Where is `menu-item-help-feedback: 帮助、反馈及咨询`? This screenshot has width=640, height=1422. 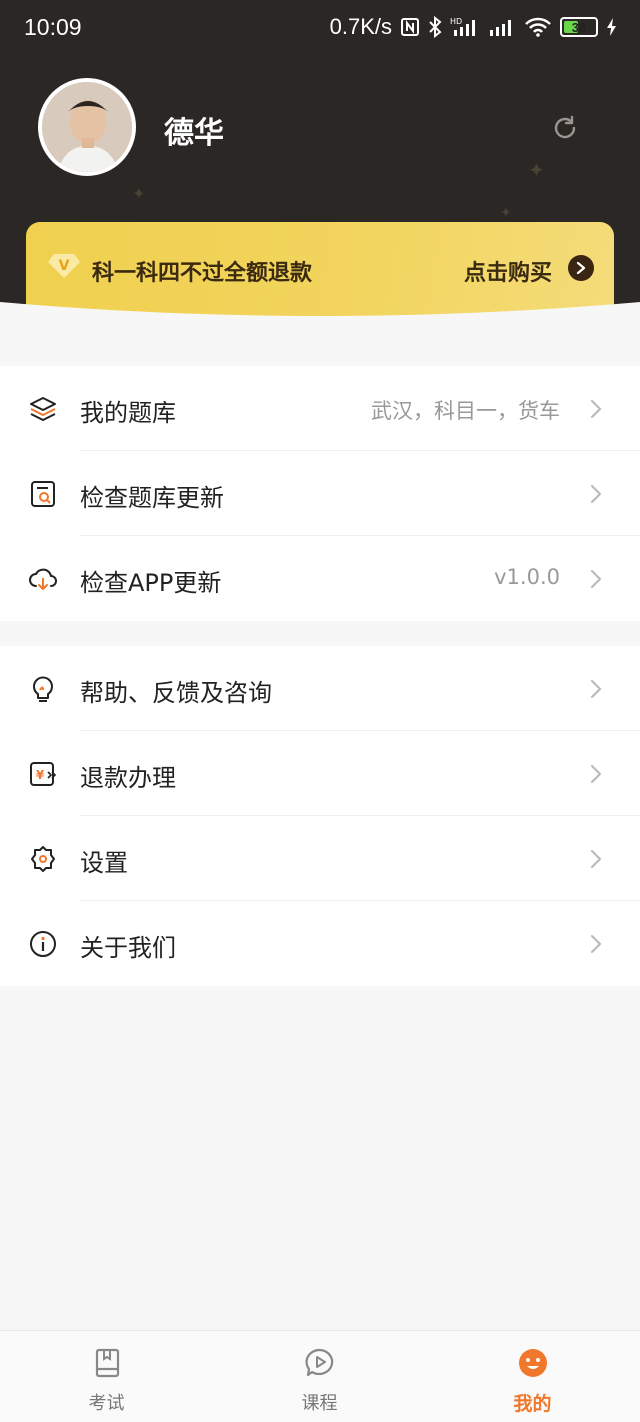 menu-item-help-feedback: 帮助、反馈及咨询 is located at coordinates (320, 688).